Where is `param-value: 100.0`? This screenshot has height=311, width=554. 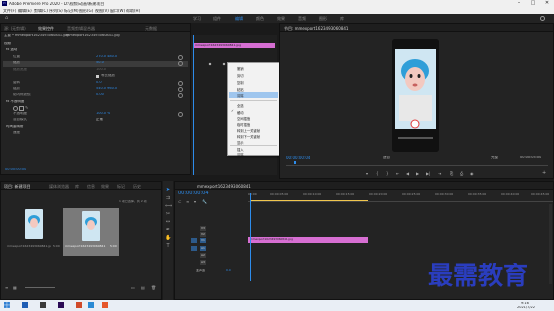
param-value: 100.0 is located at coordinates (101, 70).